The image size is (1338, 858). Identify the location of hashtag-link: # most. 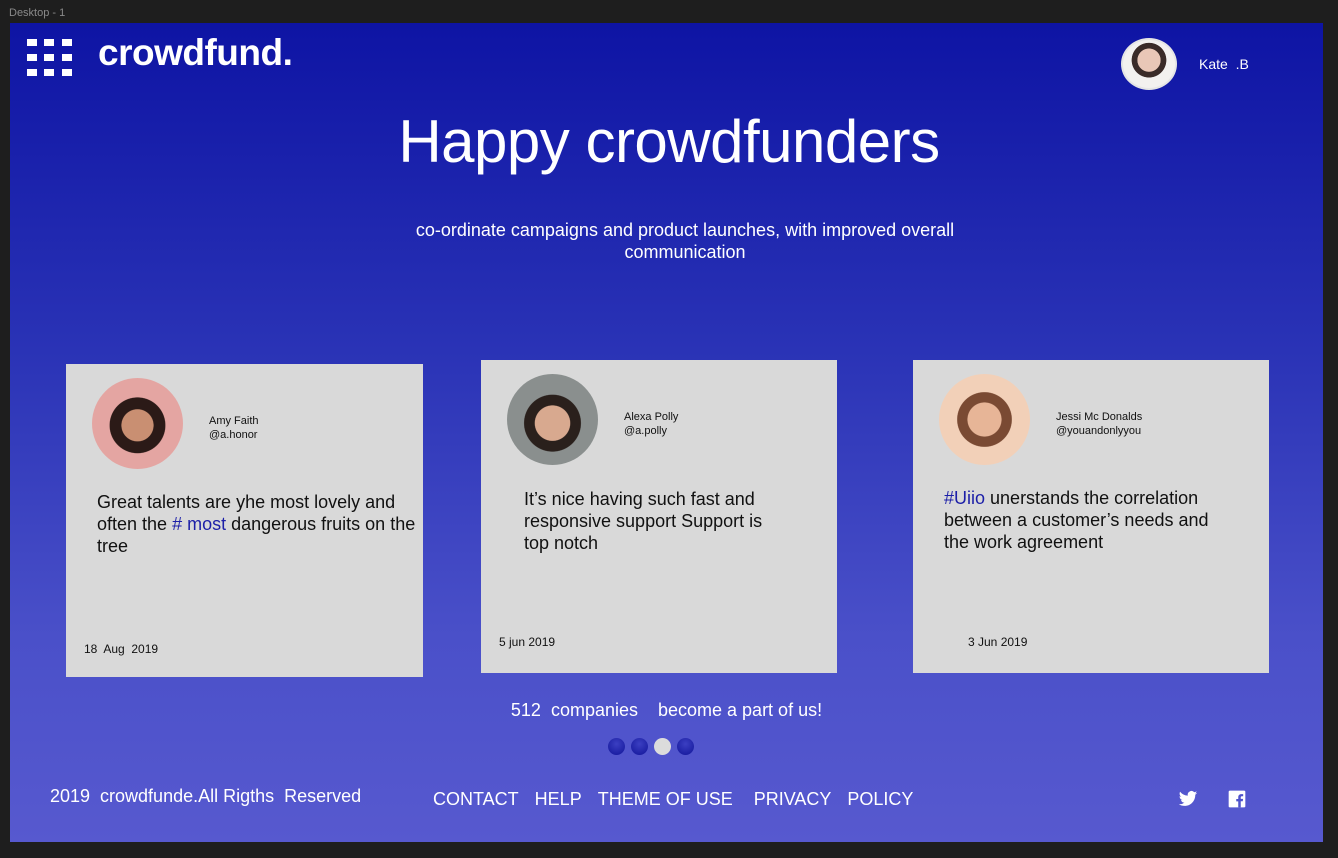
(199, 524).